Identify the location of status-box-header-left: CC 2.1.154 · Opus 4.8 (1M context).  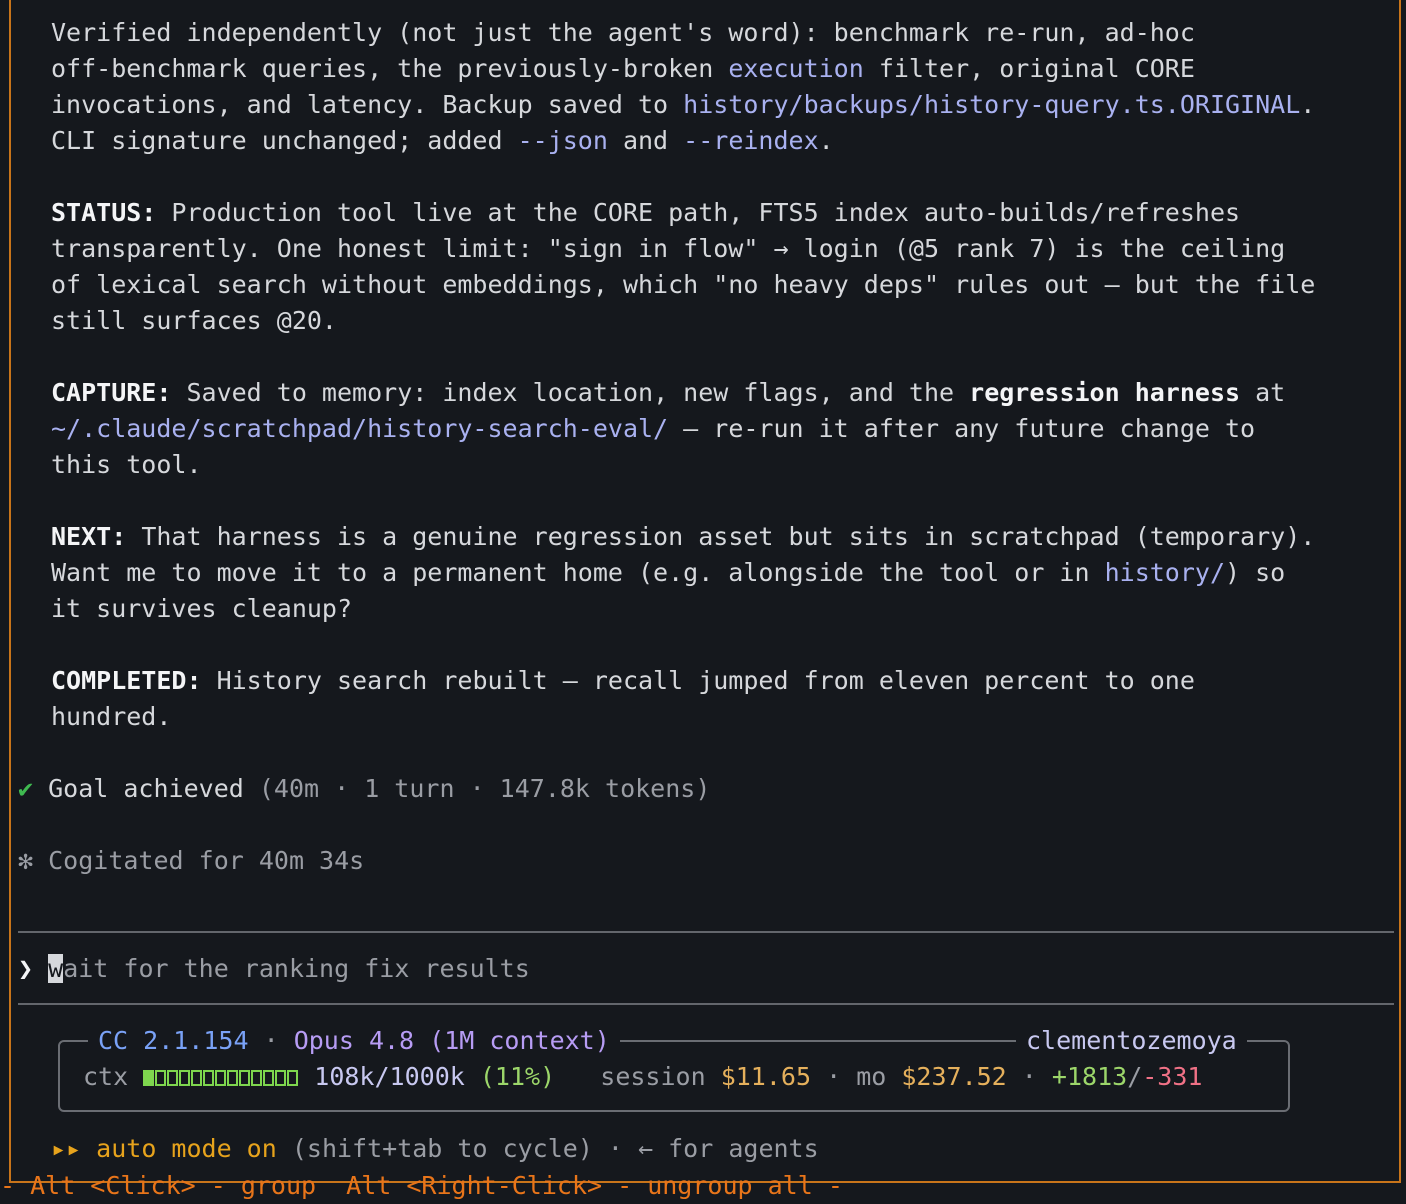
(354, 1041).